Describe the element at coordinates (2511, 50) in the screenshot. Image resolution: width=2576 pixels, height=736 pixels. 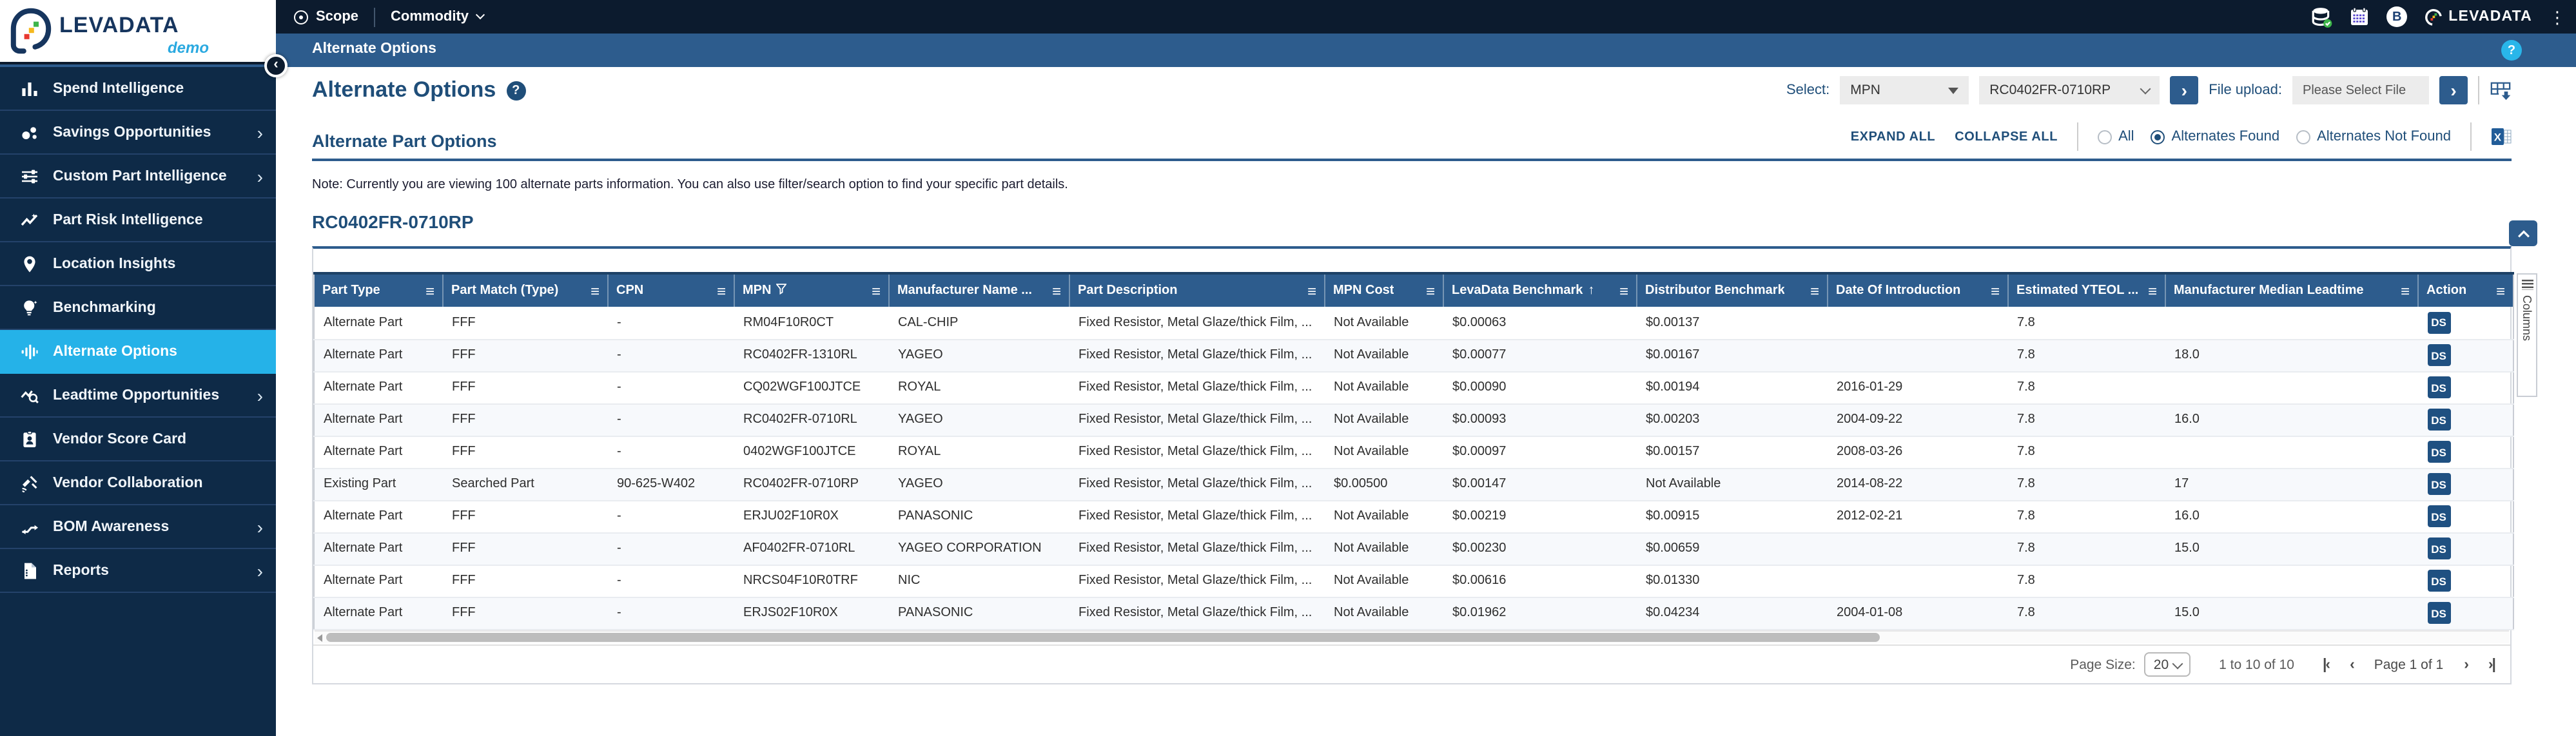
I see `help-button: ?` at that location.